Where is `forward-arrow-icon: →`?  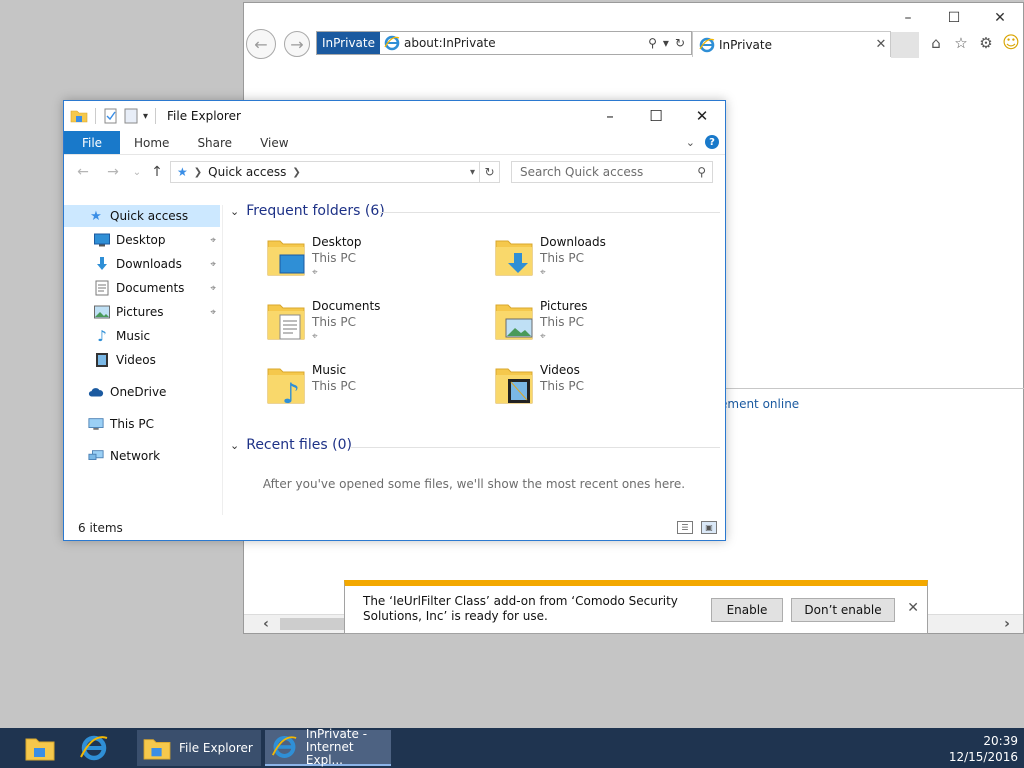
forward-arrow-icon: → is located at coordinates (113, 172).